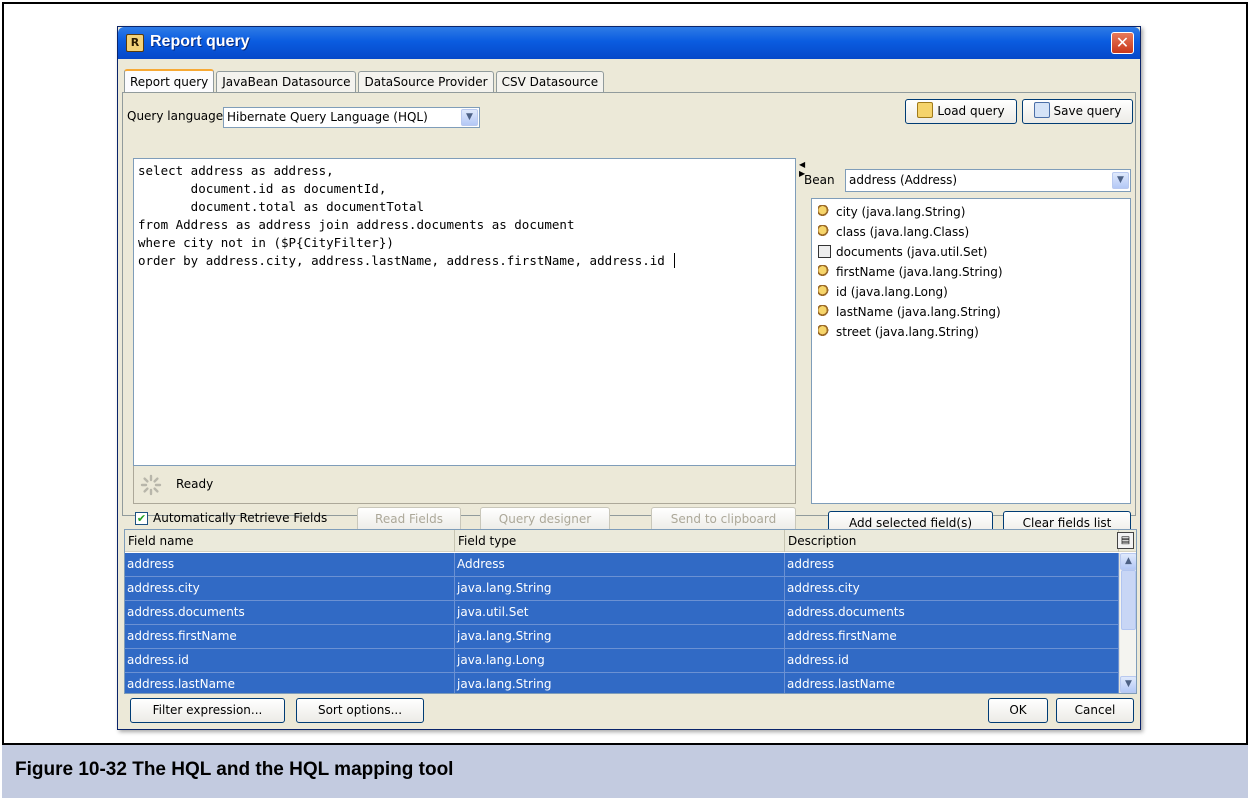 The width and height of the screenshot is (1250, 800). I want to click on column-header-field-type: Field type, so click(620, 541).